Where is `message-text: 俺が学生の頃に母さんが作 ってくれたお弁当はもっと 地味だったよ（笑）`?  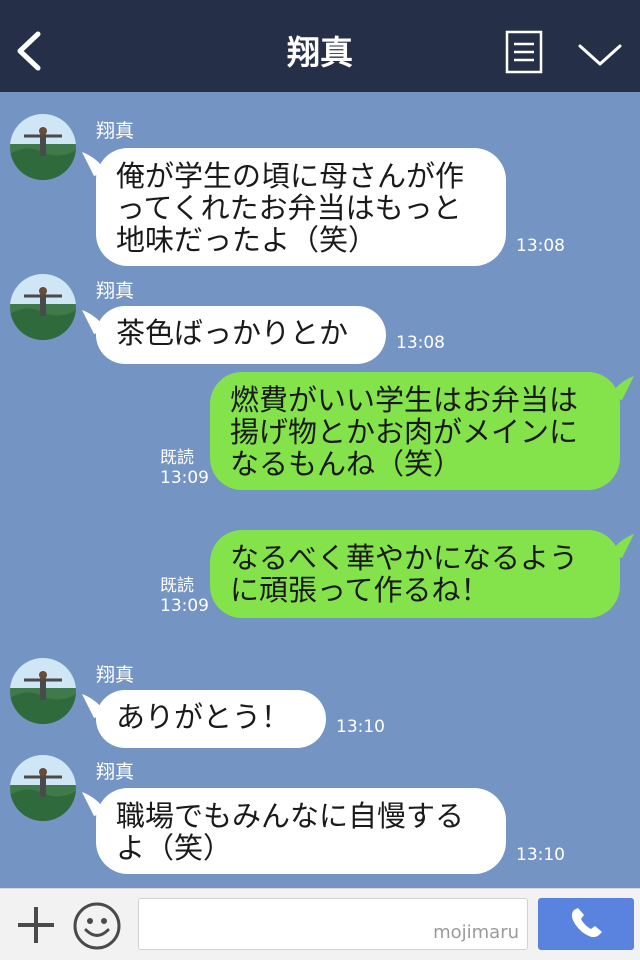 message-text: 俺が学生の頃に母さんが作 ってくれたお弁当はもっと 地味だったよ（笑） is located at coordinates (290, 208).